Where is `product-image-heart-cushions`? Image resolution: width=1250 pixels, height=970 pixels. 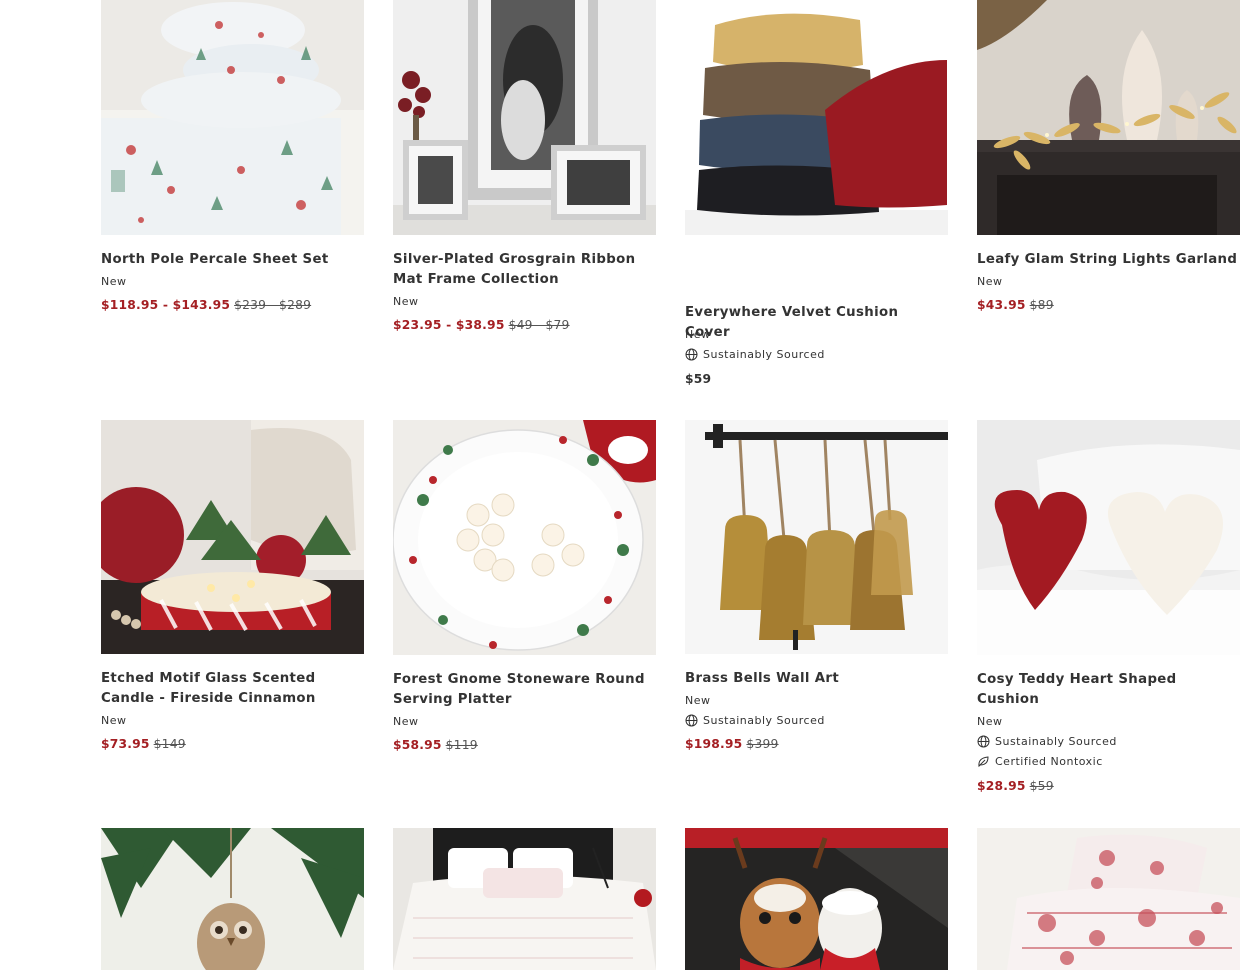 product-image-heart-cushions is located at coordinates (1108, 537).